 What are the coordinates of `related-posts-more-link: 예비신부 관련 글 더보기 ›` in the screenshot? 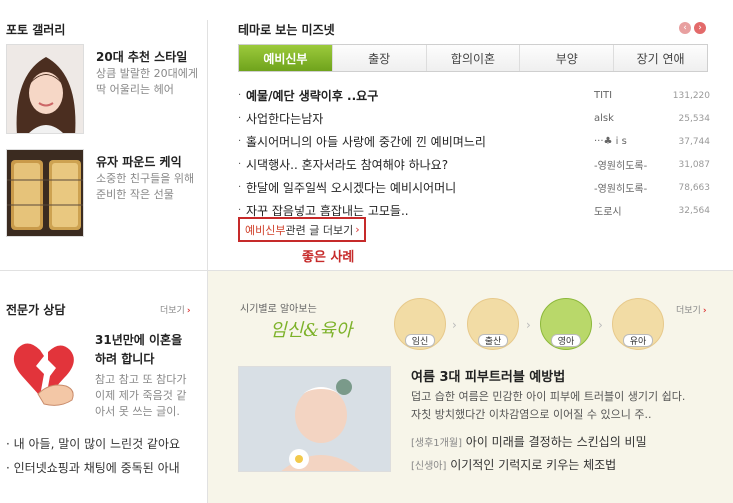 It's located at (302, 229).